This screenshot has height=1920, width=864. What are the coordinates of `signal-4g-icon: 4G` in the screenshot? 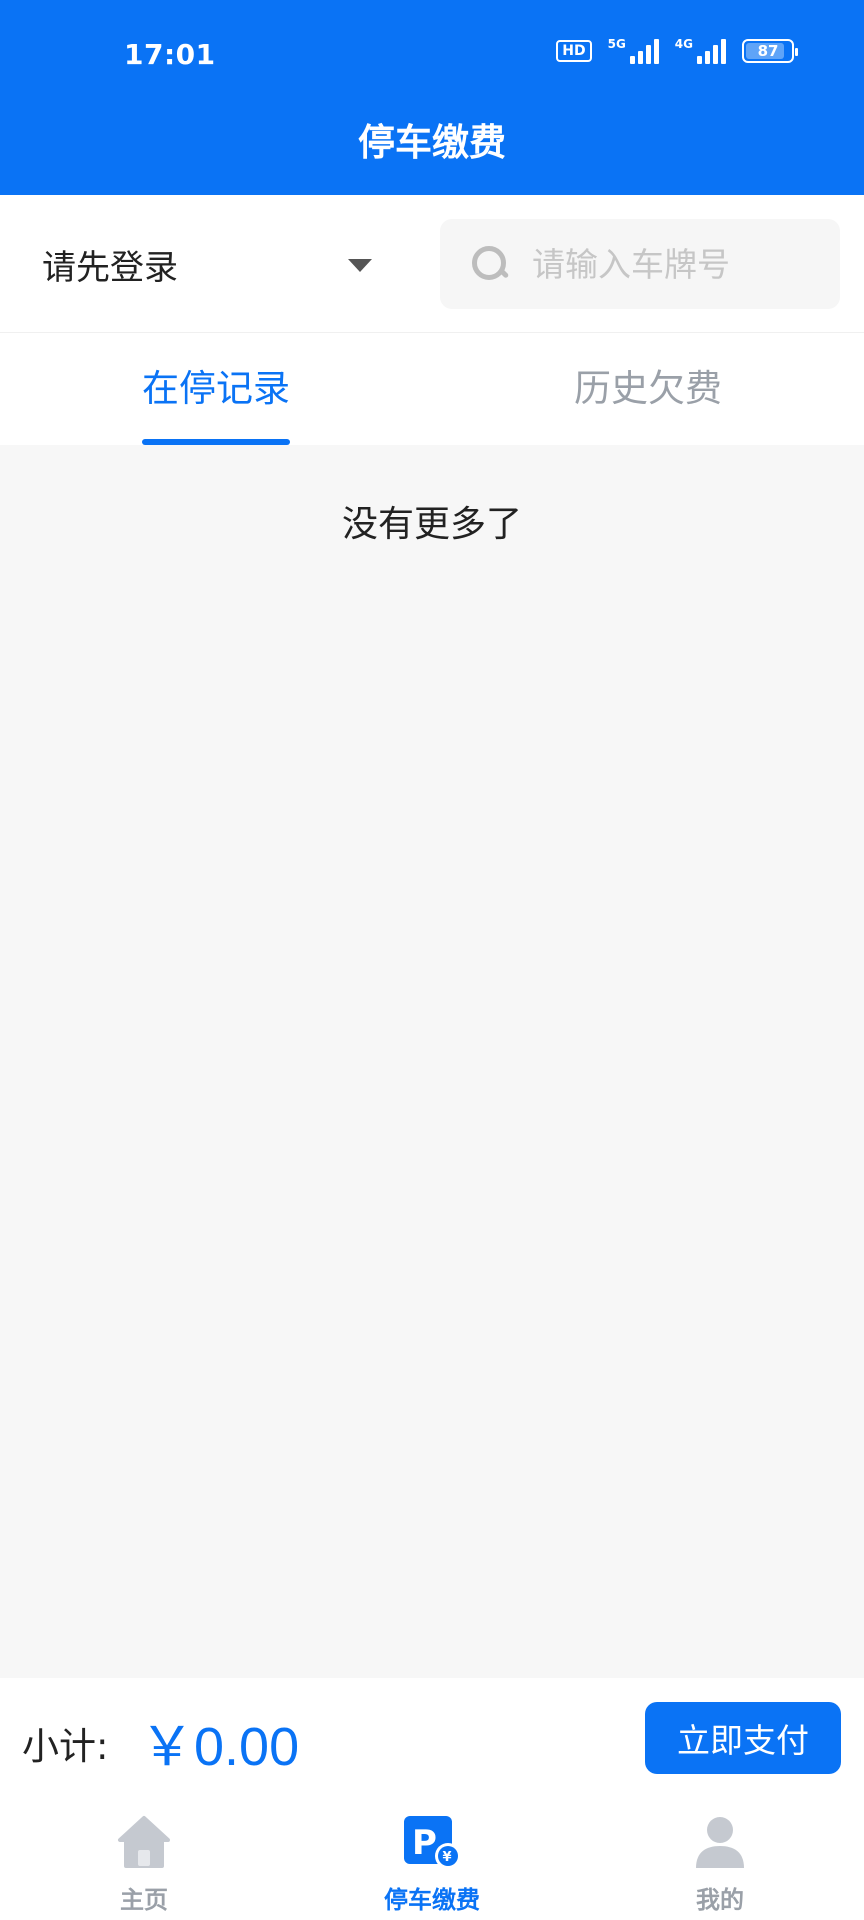 It's located at (700, 51).